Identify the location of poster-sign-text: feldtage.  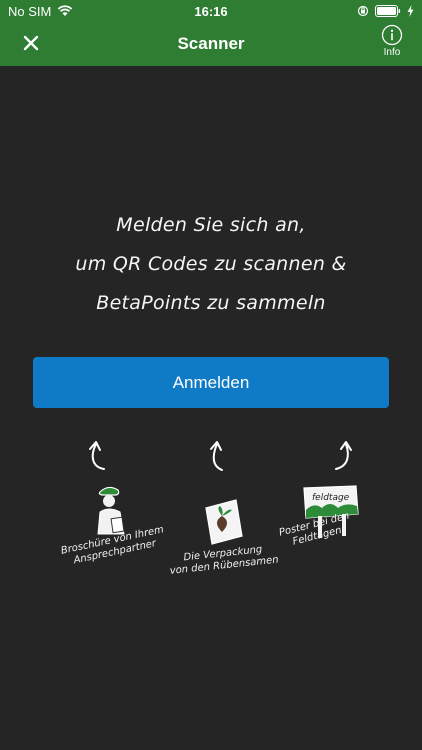
(331, 498).